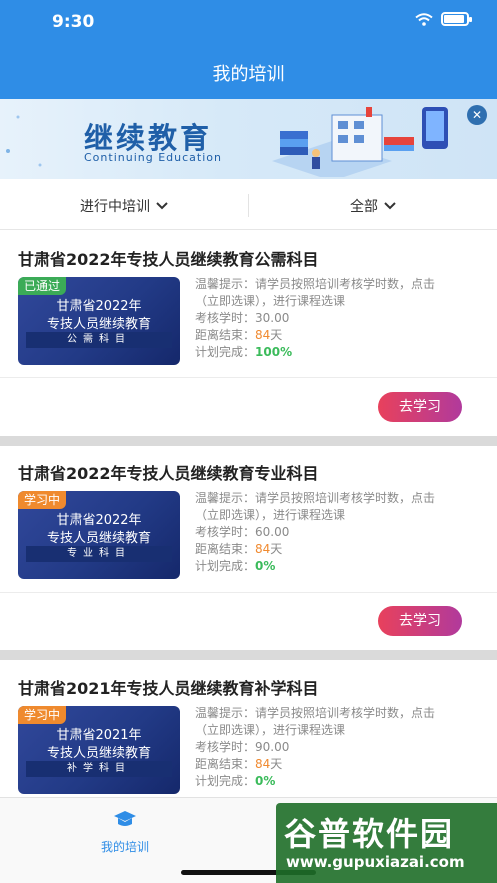 The height and width of the screenshot is (883, 497). Describe the element at coordinates (360, 142) in the screenshot. I see `education-illustration-icon` at that location.